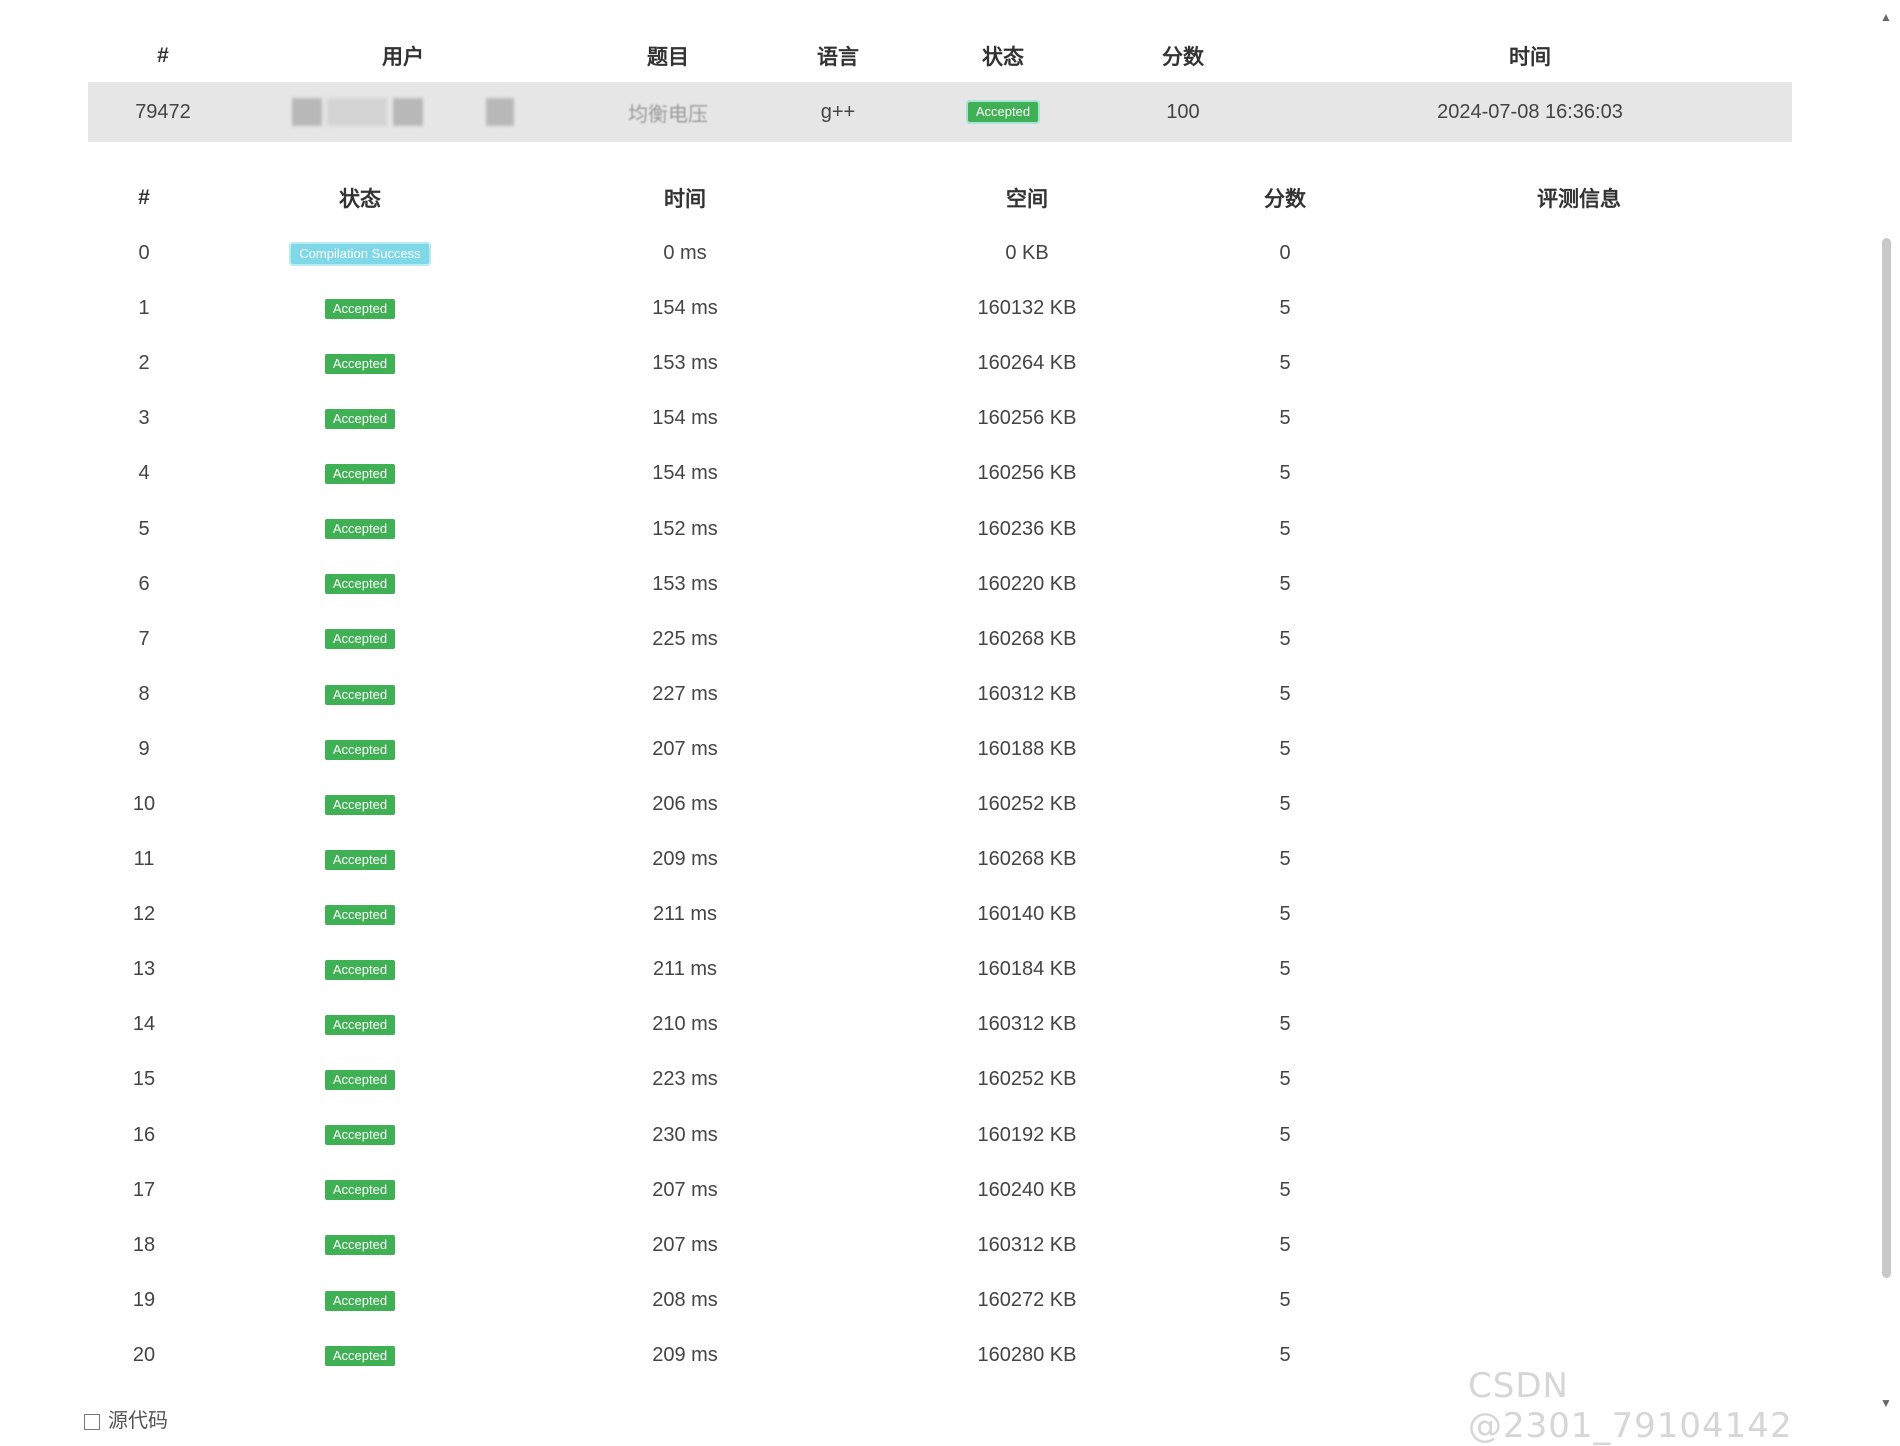 This screenshot has height=1446, width=1900. Describe the element at coordinates (910, 418) in the screenshot. I see `test-case-row: 3 Accepted 154 ms 160256 KB 5` at that location.